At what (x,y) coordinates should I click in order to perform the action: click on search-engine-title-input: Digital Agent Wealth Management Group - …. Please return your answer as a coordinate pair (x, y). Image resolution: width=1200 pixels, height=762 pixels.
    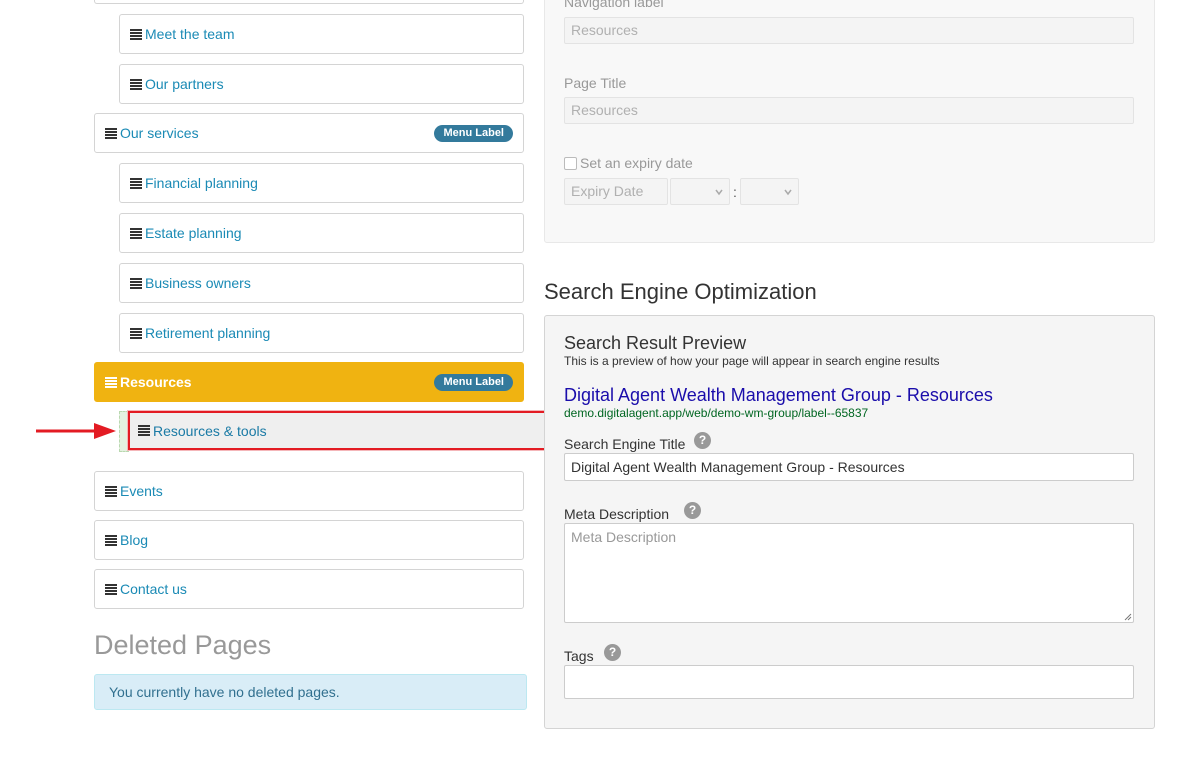
    Looking at the image, I should click on (849, 467).